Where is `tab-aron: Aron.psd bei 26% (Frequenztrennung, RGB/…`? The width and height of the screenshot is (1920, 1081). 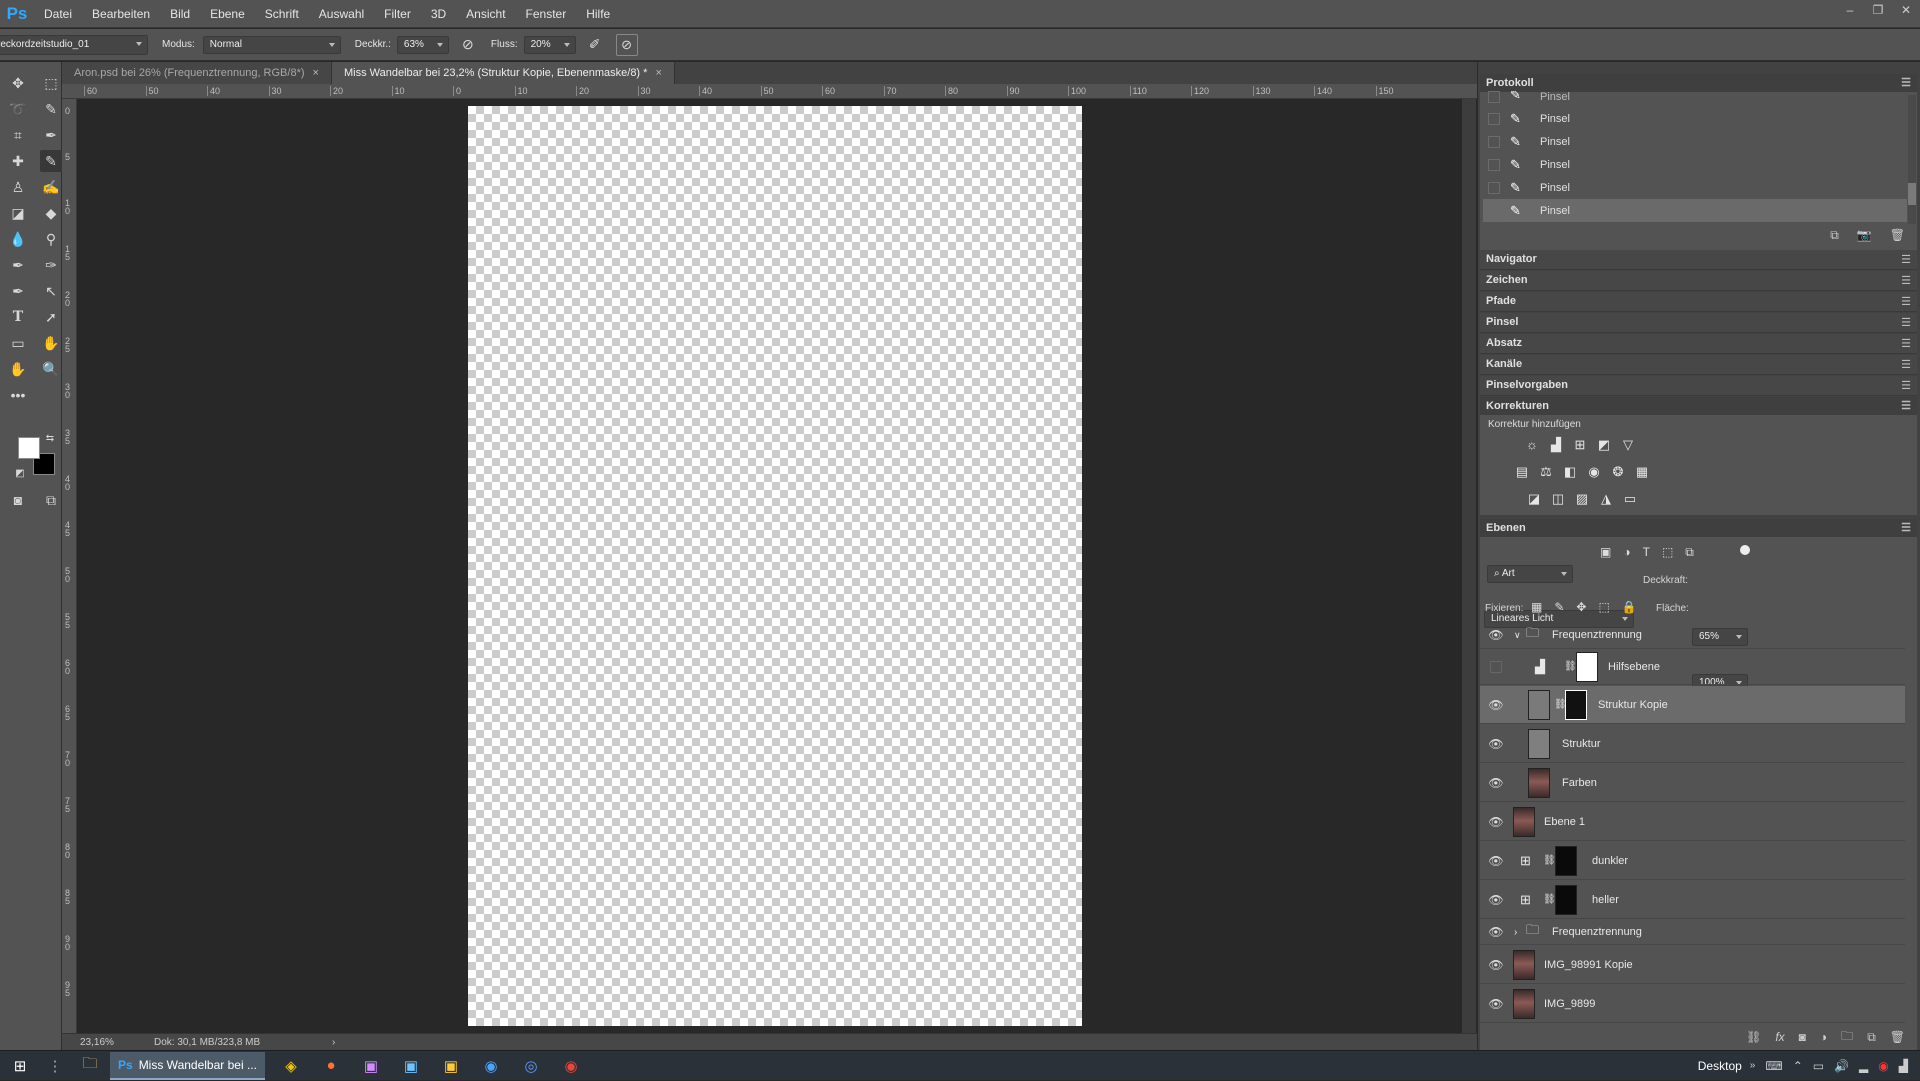 tab-aron: Aron.psd bei 26% (Frequenztrennung, RGB/… is located at coordinates (197, 73).